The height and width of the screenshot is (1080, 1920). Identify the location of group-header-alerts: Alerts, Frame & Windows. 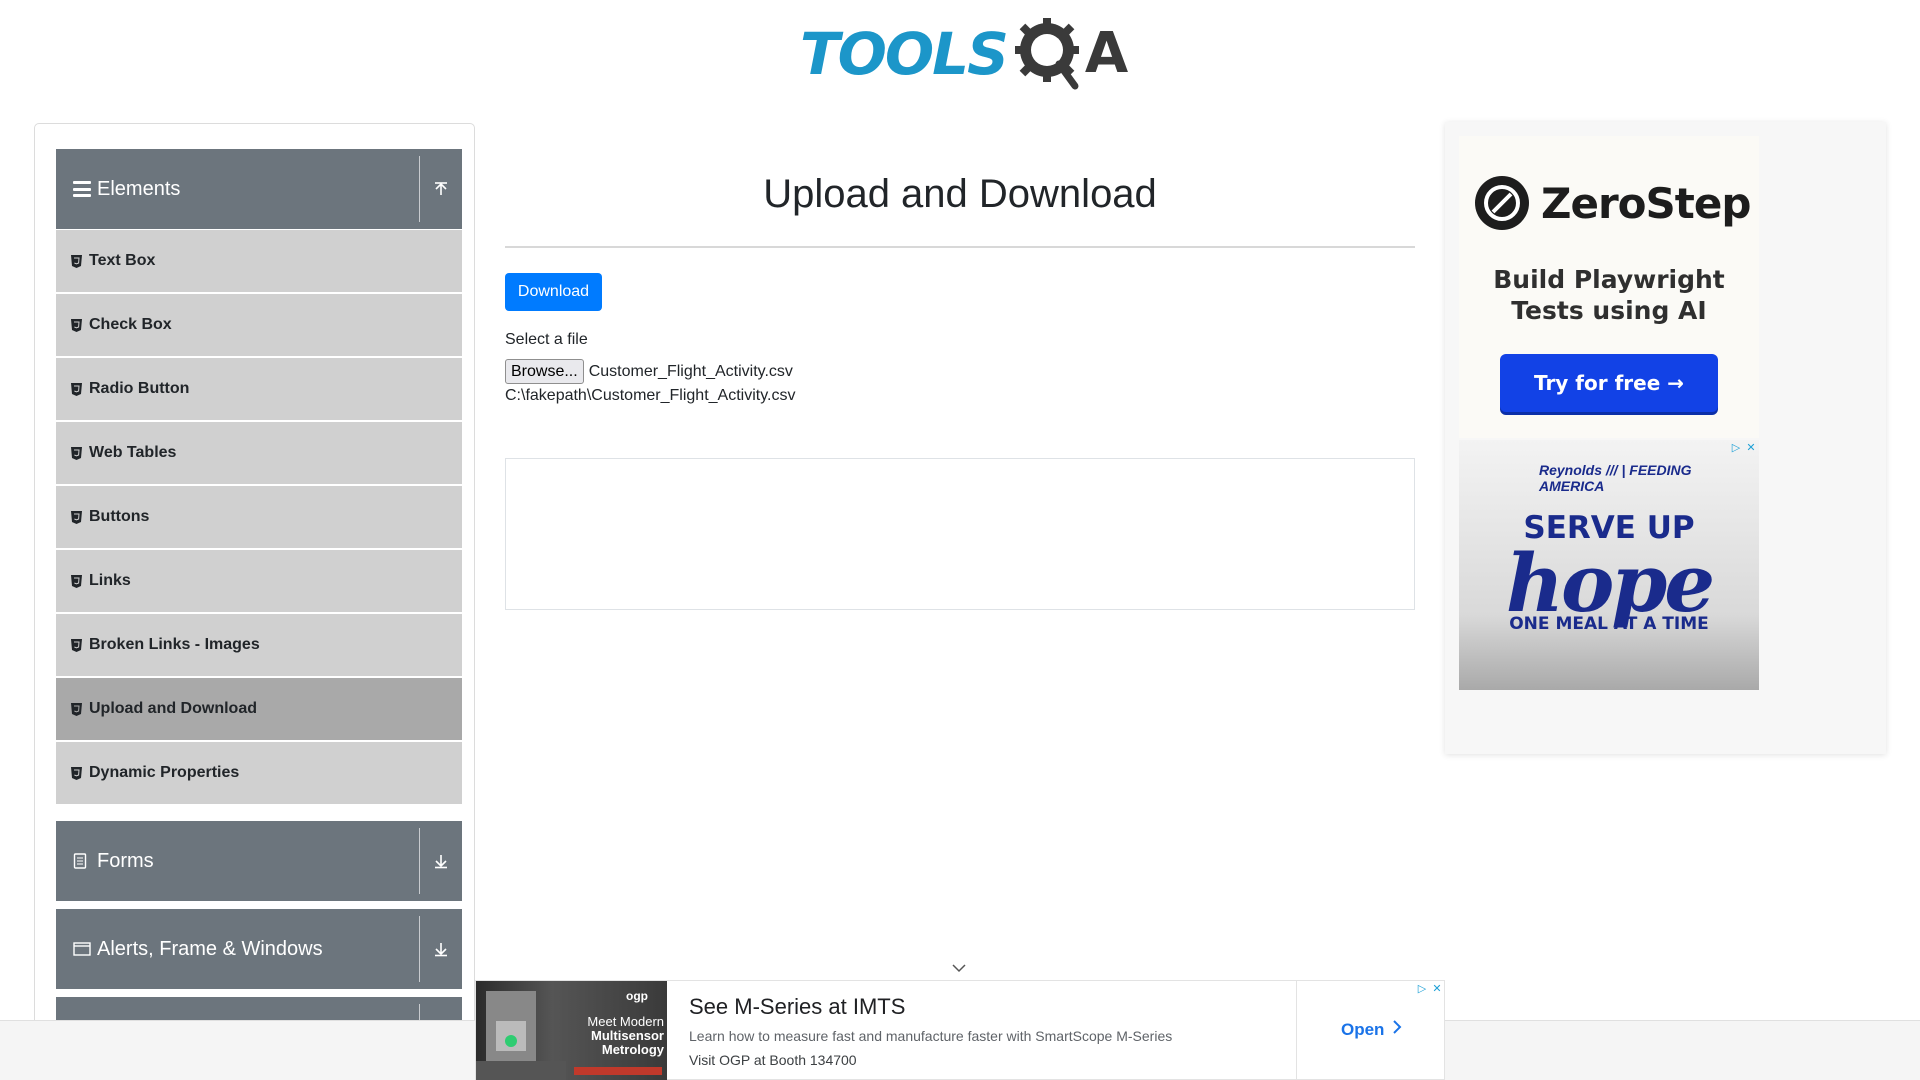
(259, 949).